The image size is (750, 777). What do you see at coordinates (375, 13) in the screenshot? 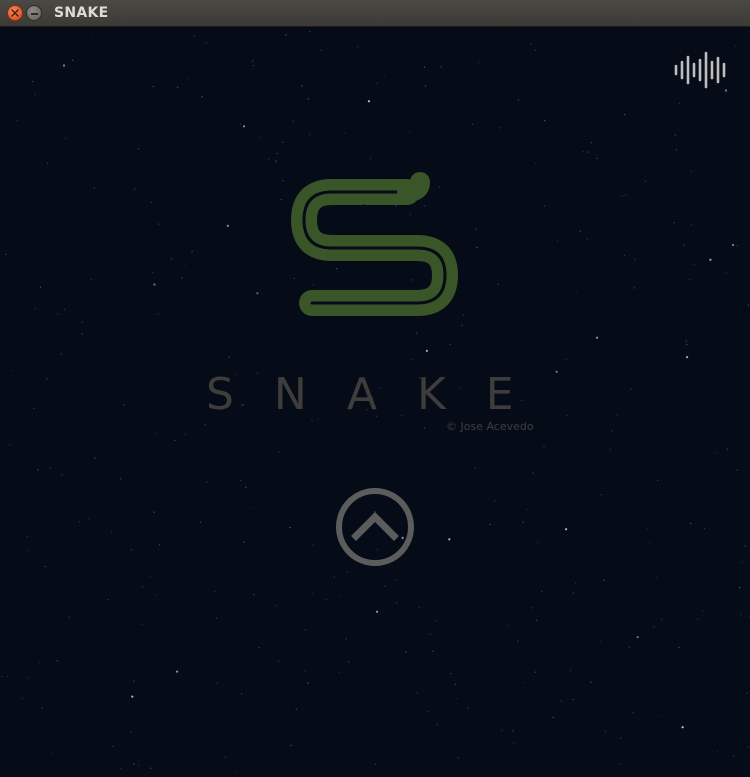
I see `title-bar: SNAKE` at bounding box center [375, 13].